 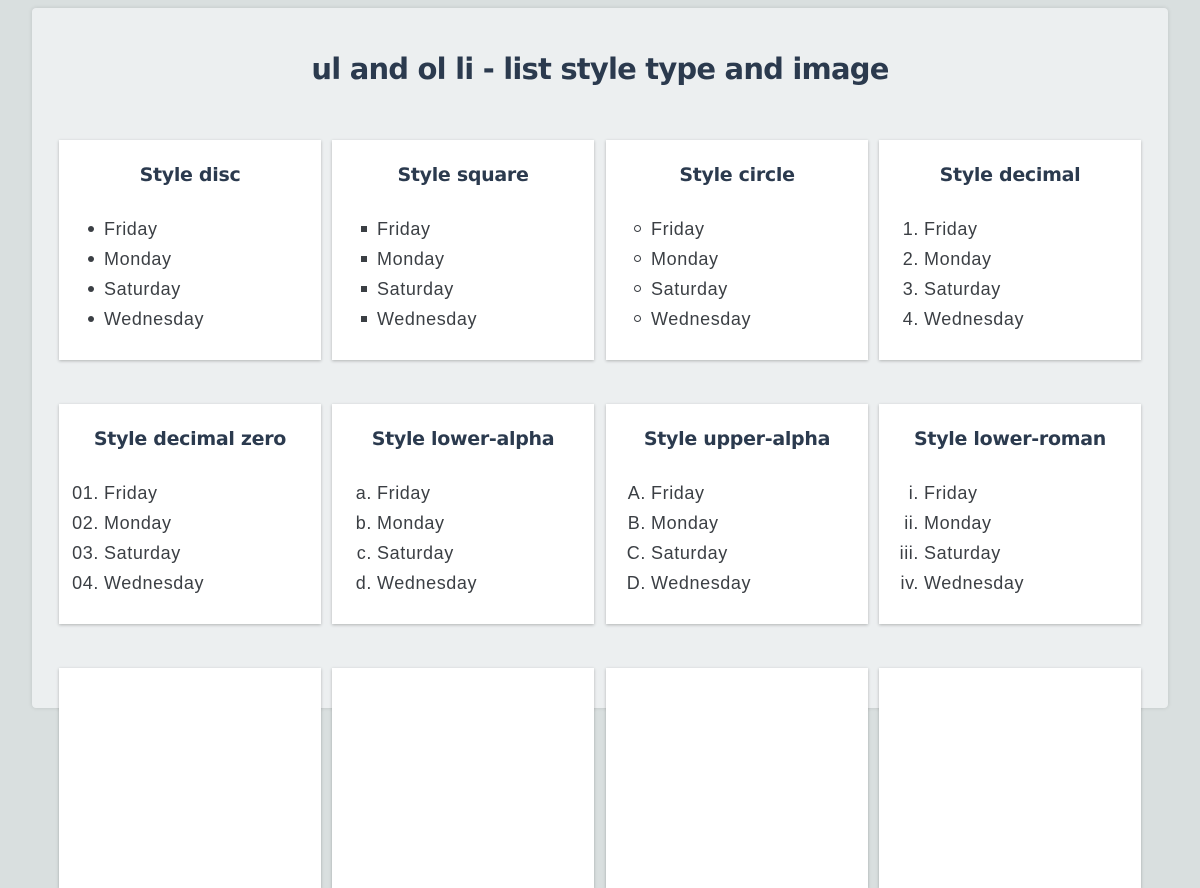 I want to click on list-marker: i., so click(x=913, y=493).